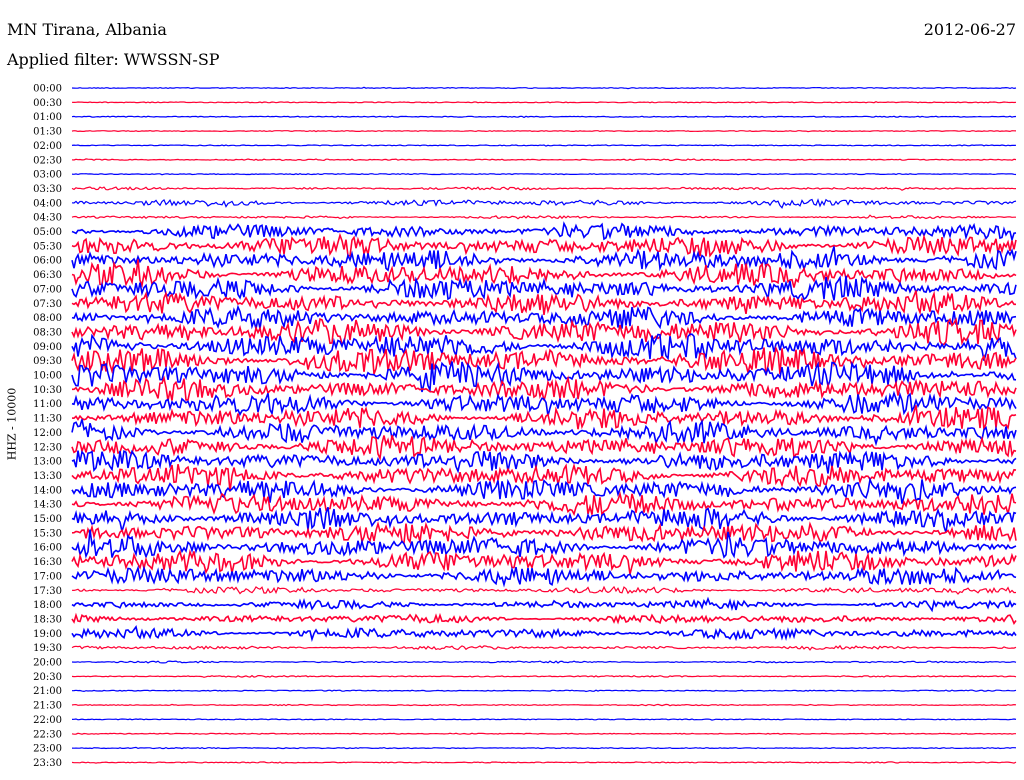 The image size is (1024, 780). I want to click on time-tick-label: 20:00, so click(47, 663).